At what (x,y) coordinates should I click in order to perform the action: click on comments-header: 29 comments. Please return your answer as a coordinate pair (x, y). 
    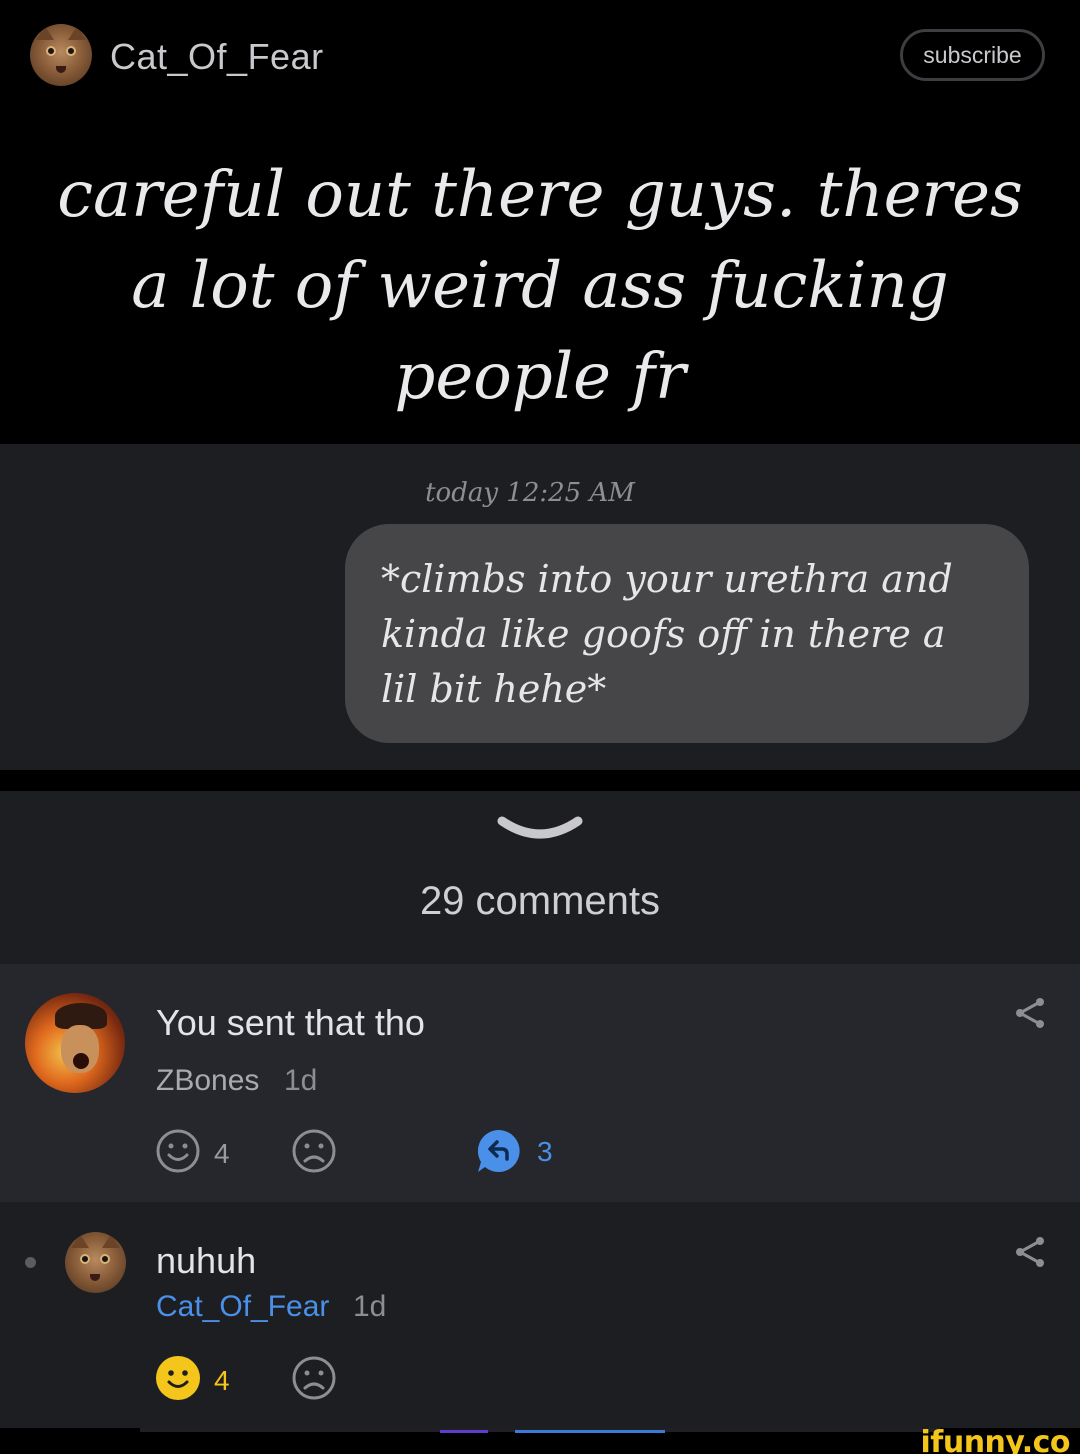
    Looking at the image, I should click on (540, 877).